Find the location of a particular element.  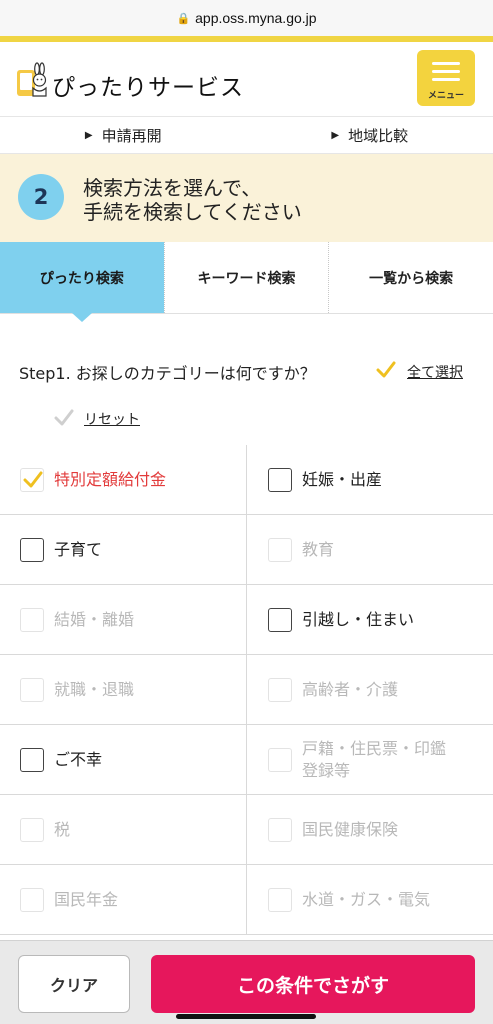

step-instruction: 検索方法を選んで、 手続を検索してください is located at coordinates (192, 200).